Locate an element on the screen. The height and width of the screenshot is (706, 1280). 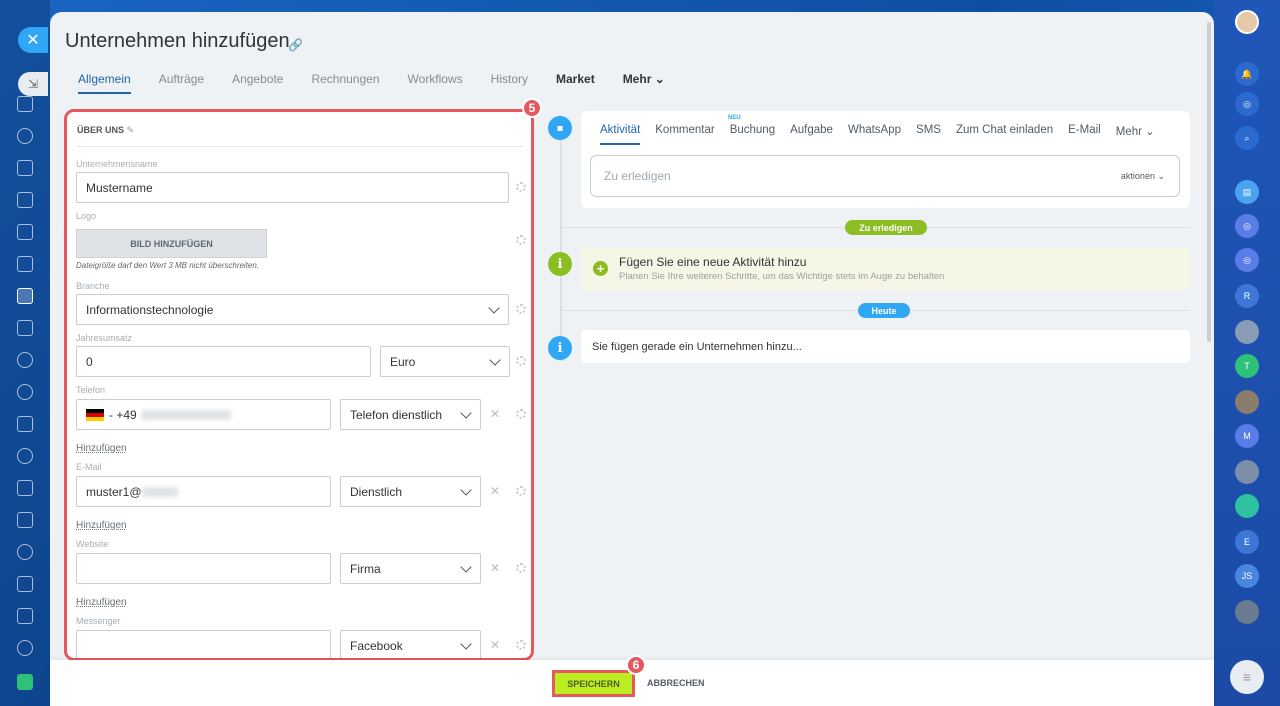
chat-icon is located at coordinates (25, 136).